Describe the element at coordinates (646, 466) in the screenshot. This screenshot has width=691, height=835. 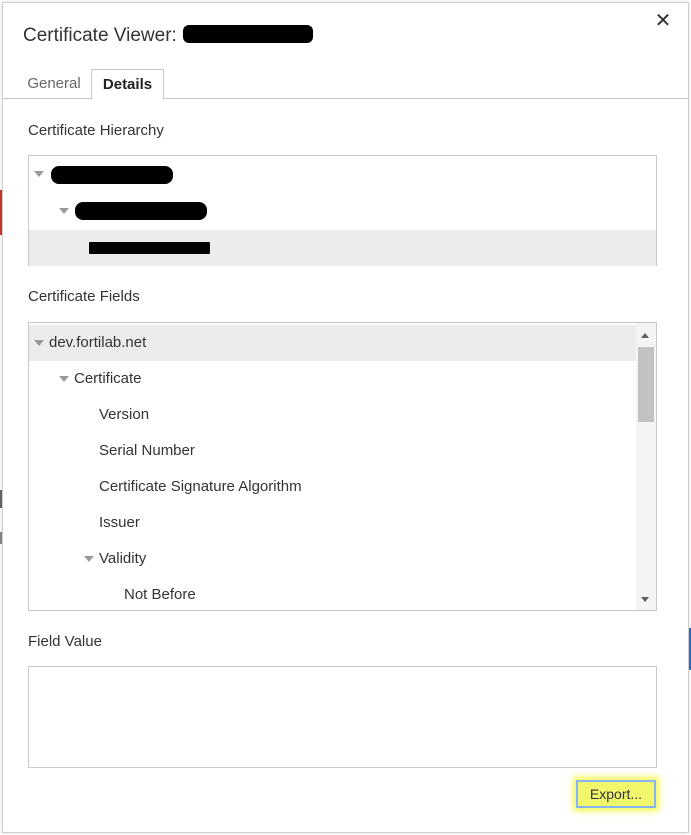
I see `fields-scrollbar` at that location.